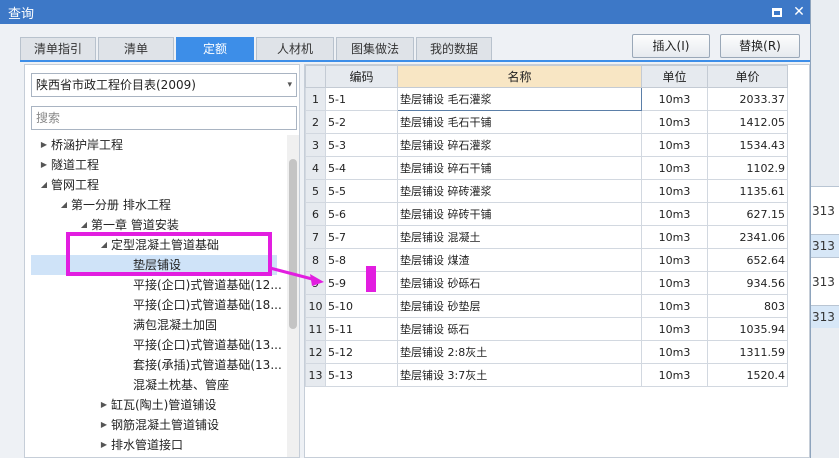 This screenshot has height=458, width=839. I want to click on price-cell: 803, so click(747, 306).